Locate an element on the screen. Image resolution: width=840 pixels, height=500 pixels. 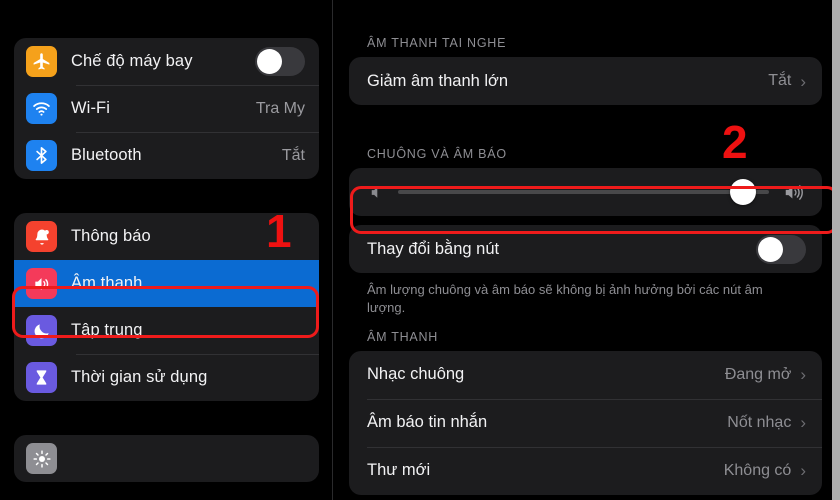
ringer-volume-slider is located at coordinates (583, 192).